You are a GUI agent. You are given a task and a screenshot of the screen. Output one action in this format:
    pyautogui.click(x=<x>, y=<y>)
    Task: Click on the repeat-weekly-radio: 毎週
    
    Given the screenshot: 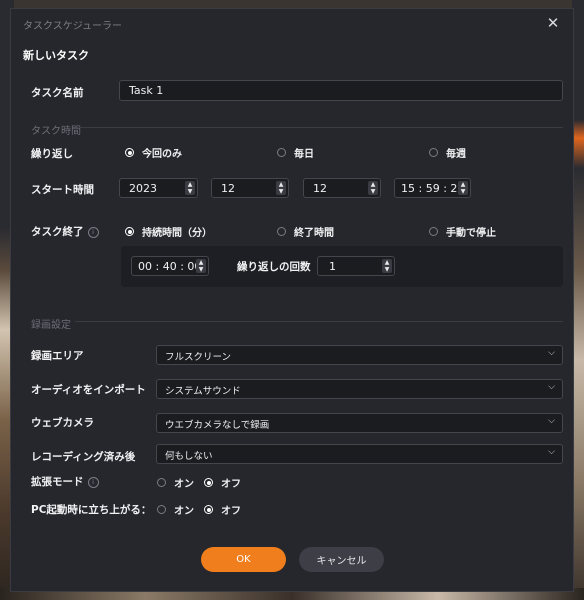 What is the action you would take?
    pyautogui.click(x=447, y=152)
    